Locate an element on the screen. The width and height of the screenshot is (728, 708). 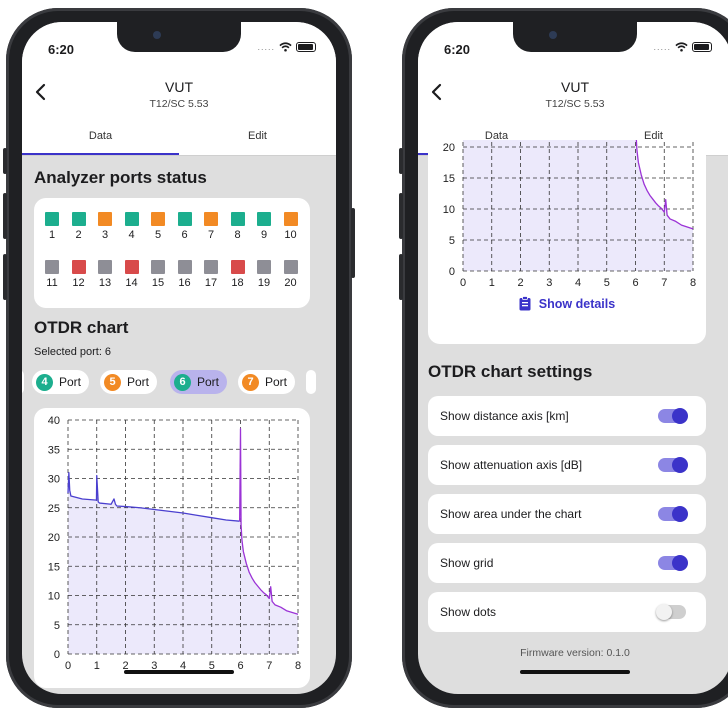
port-20: 20 is located at coordinates (291, 274).